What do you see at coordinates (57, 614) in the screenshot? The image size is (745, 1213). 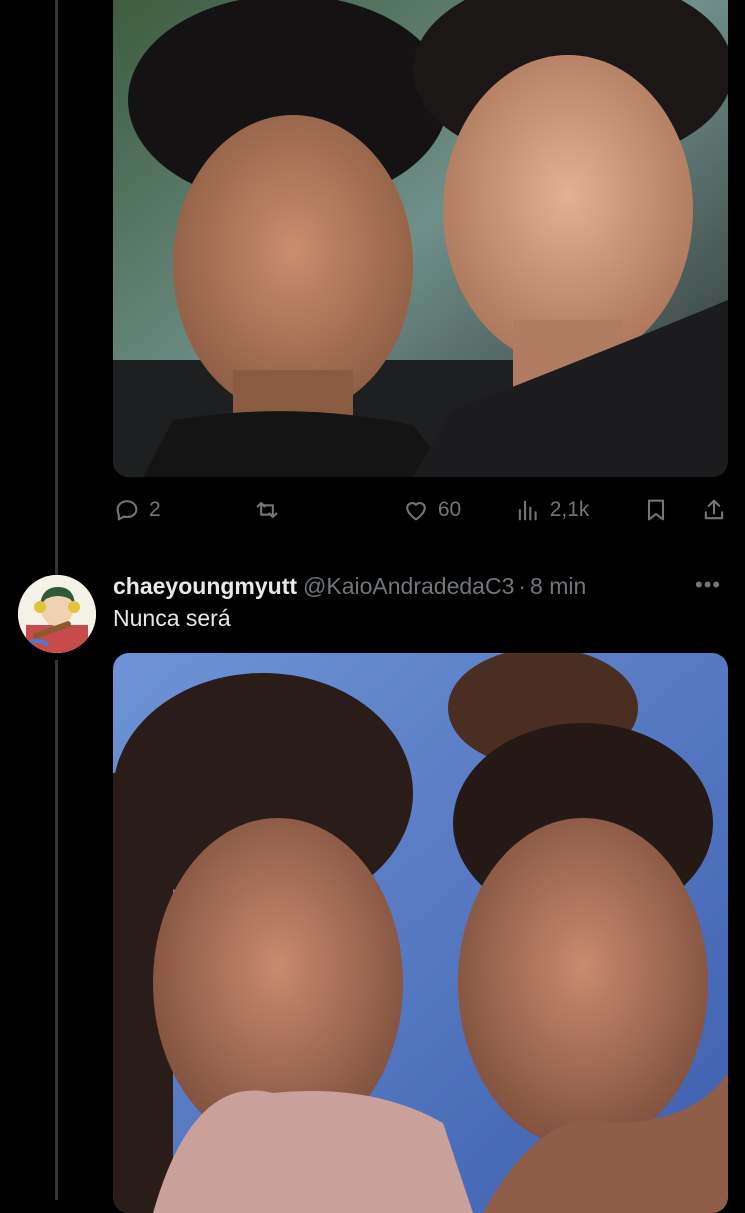 I see `avatar` at bounding box center [57, 614].